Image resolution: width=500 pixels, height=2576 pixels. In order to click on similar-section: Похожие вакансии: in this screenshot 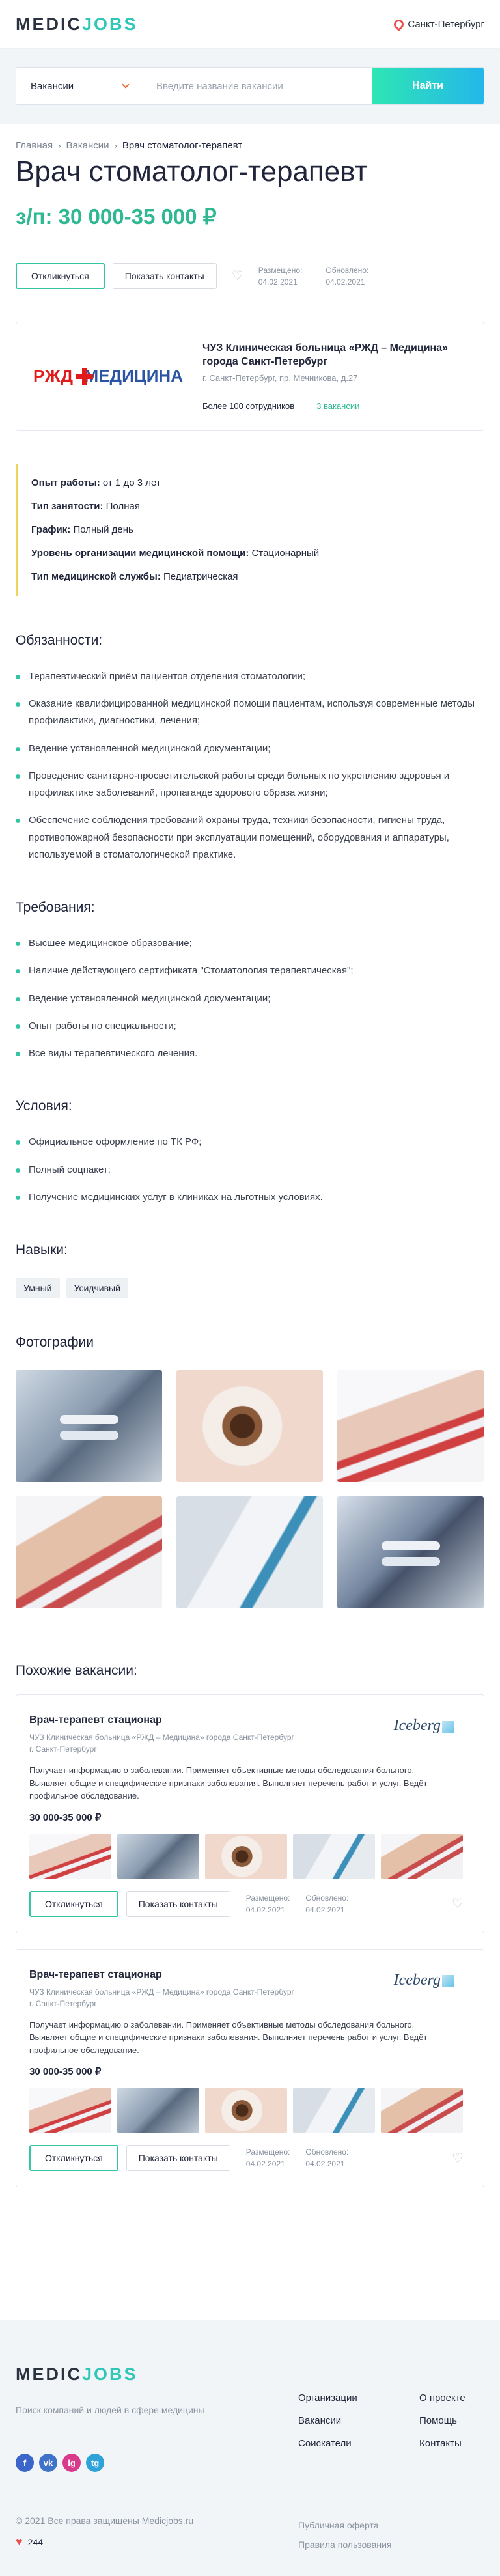, I will do `click(250, 1671)`.